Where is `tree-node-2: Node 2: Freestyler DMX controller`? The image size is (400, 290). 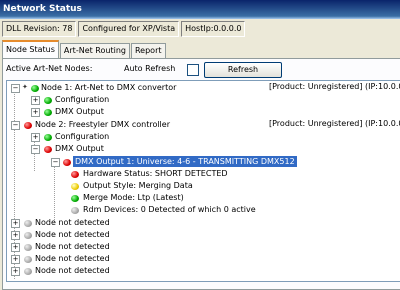
tree-node-2: Node 2: Freestyler DMX controller is located at coordinates (102, 124).